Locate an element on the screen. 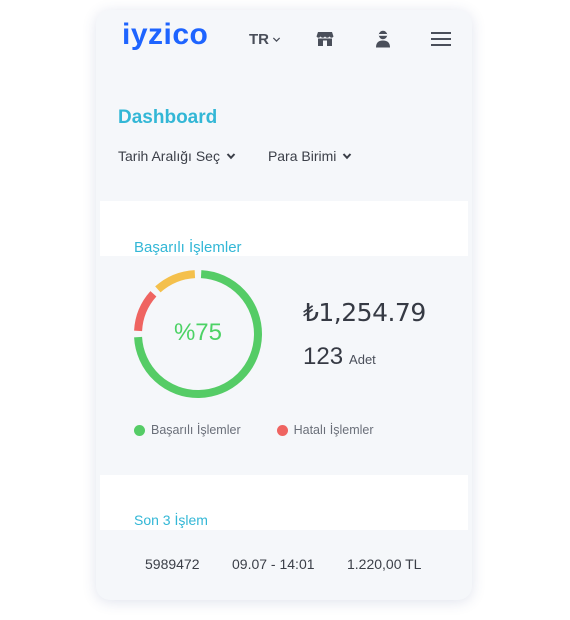 The height and width of the screenshot is (620, 570). language-label: TR is located at coordinates (259, 39).